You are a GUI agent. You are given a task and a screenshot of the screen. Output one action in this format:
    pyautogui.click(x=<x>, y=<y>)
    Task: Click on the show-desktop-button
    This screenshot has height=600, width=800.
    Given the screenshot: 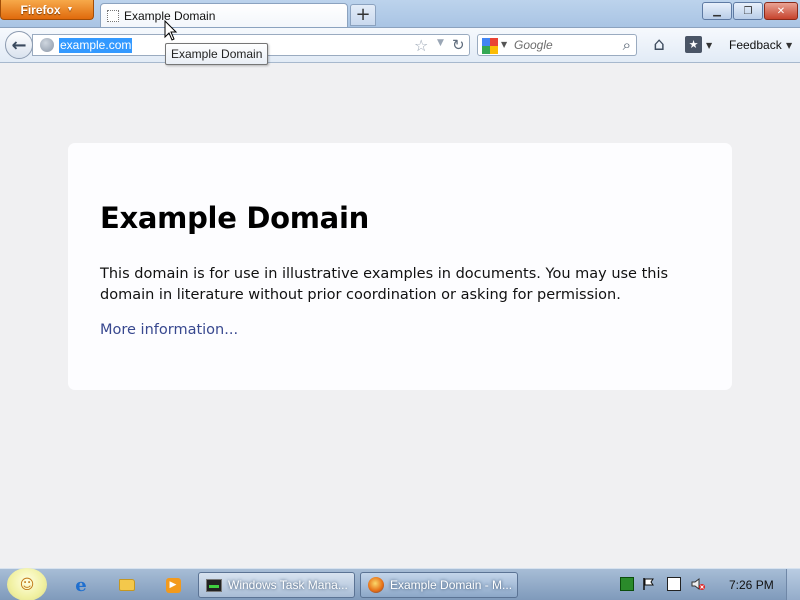 What is the action you would take?
    pyautogui.click(x=793, y=584)
    